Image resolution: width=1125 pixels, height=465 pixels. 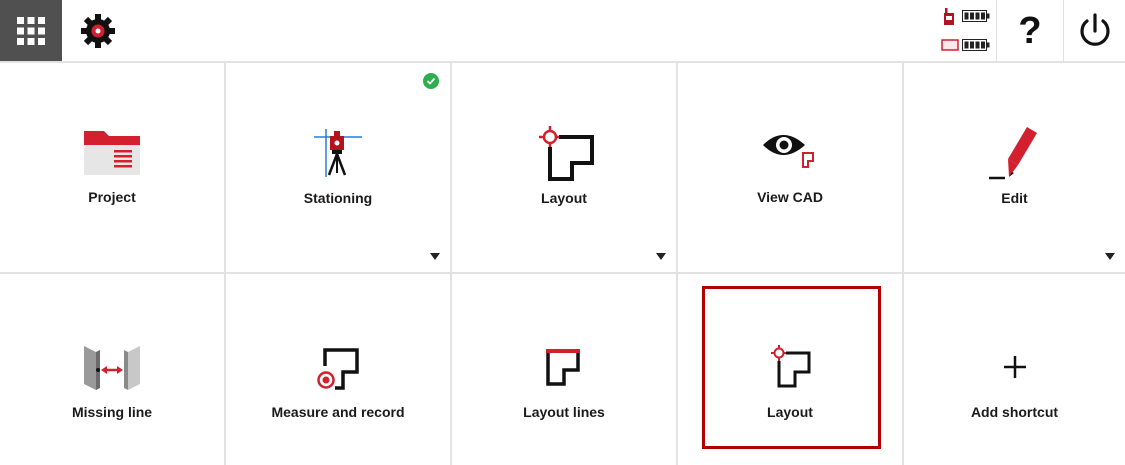 I want to click on tile-label: Edit, so click(x=1014, y=198).